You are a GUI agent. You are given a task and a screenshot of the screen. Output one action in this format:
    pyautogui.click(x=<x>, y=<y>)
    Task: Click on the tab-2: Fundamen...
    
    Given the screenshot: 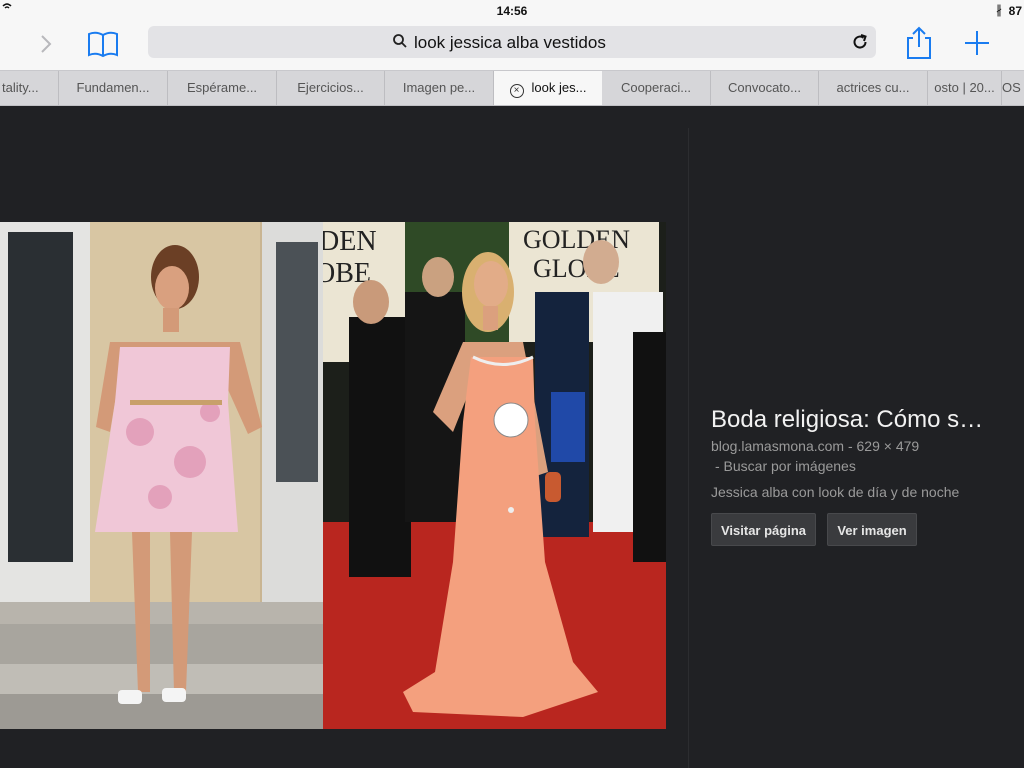 What is the action you would take?
    pyautogui.click(x=113, y=88)
    